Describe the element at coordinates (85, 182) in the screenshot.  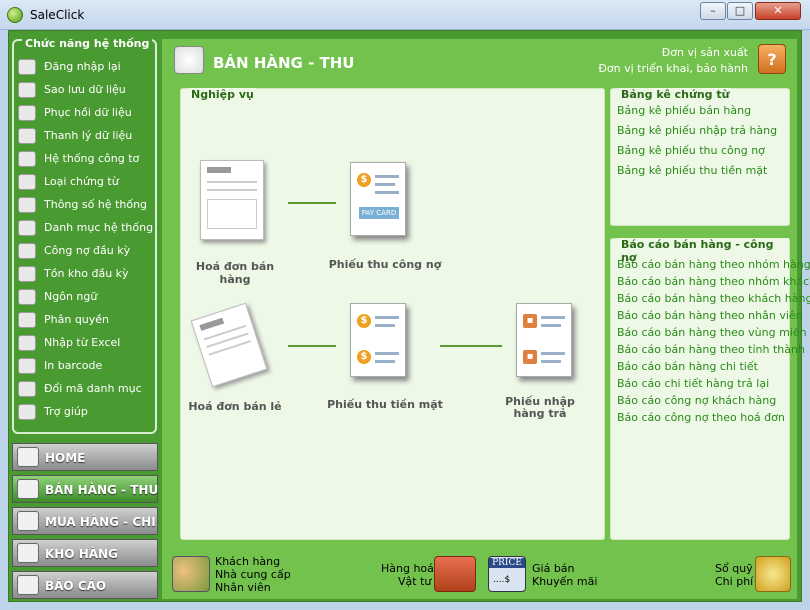
I see `sidebar-item: Loại chứng từ` at that location.